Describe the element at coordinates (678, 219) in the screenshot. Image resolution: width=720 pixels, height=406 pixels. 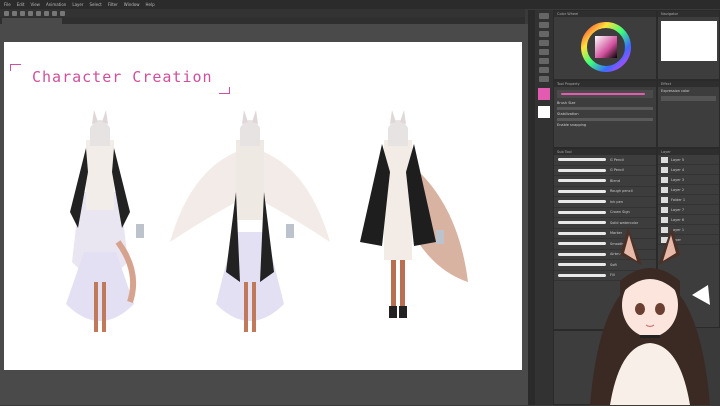
I see `layer-name: Layer 6` at that location.